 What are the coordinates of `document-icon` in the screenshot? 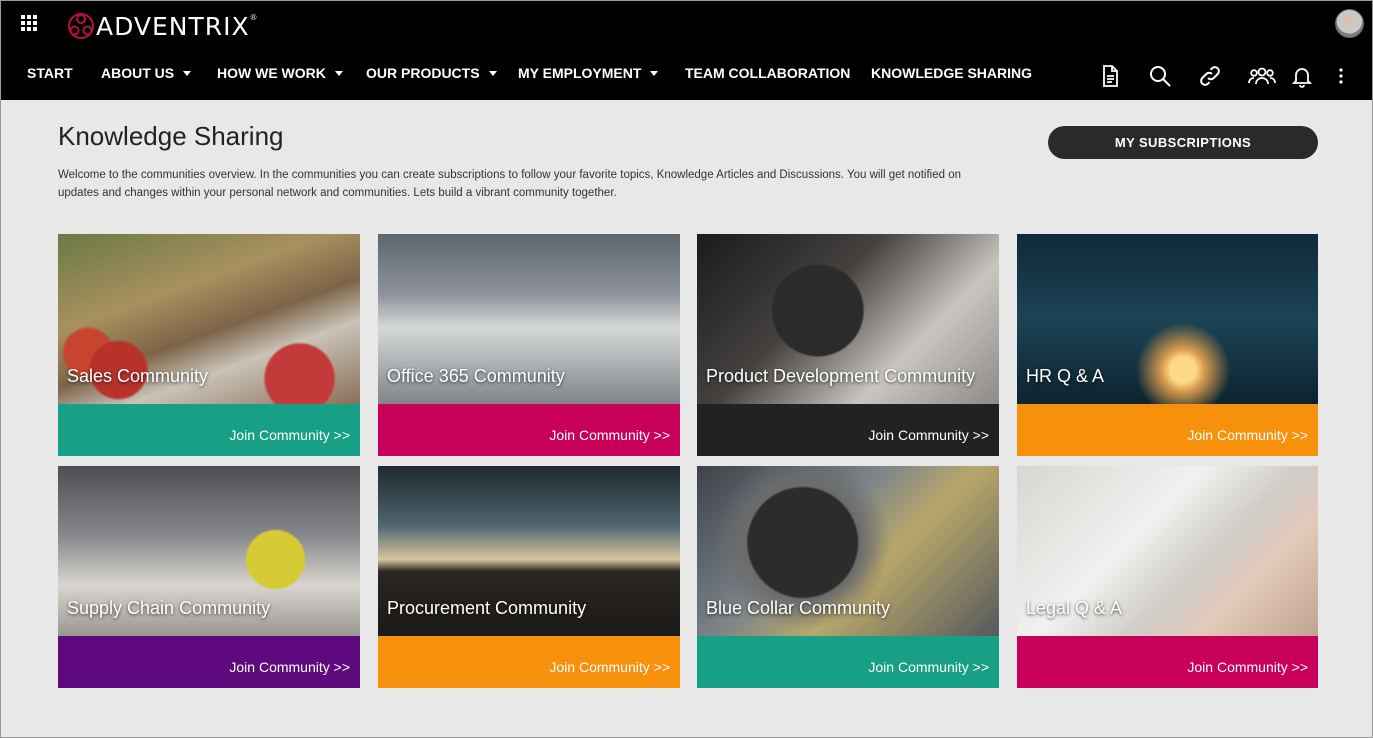 It's located at (1110, 76).